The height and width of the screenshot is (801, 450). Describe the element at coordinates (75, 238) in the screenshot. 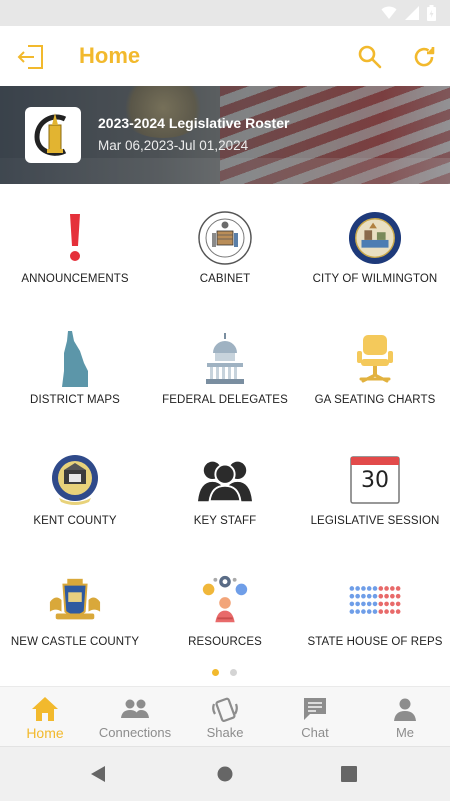

I see `exclamation-icon` at that location.